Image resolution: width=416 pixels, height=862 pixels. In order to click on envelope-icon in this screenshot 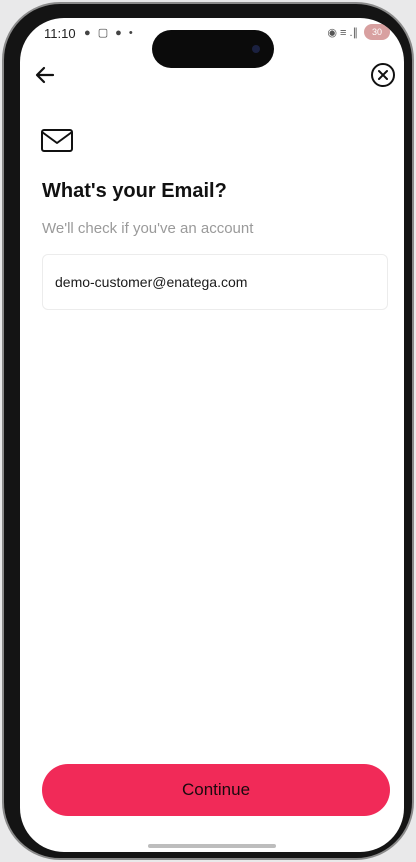, I will do `click(57, 140)`.